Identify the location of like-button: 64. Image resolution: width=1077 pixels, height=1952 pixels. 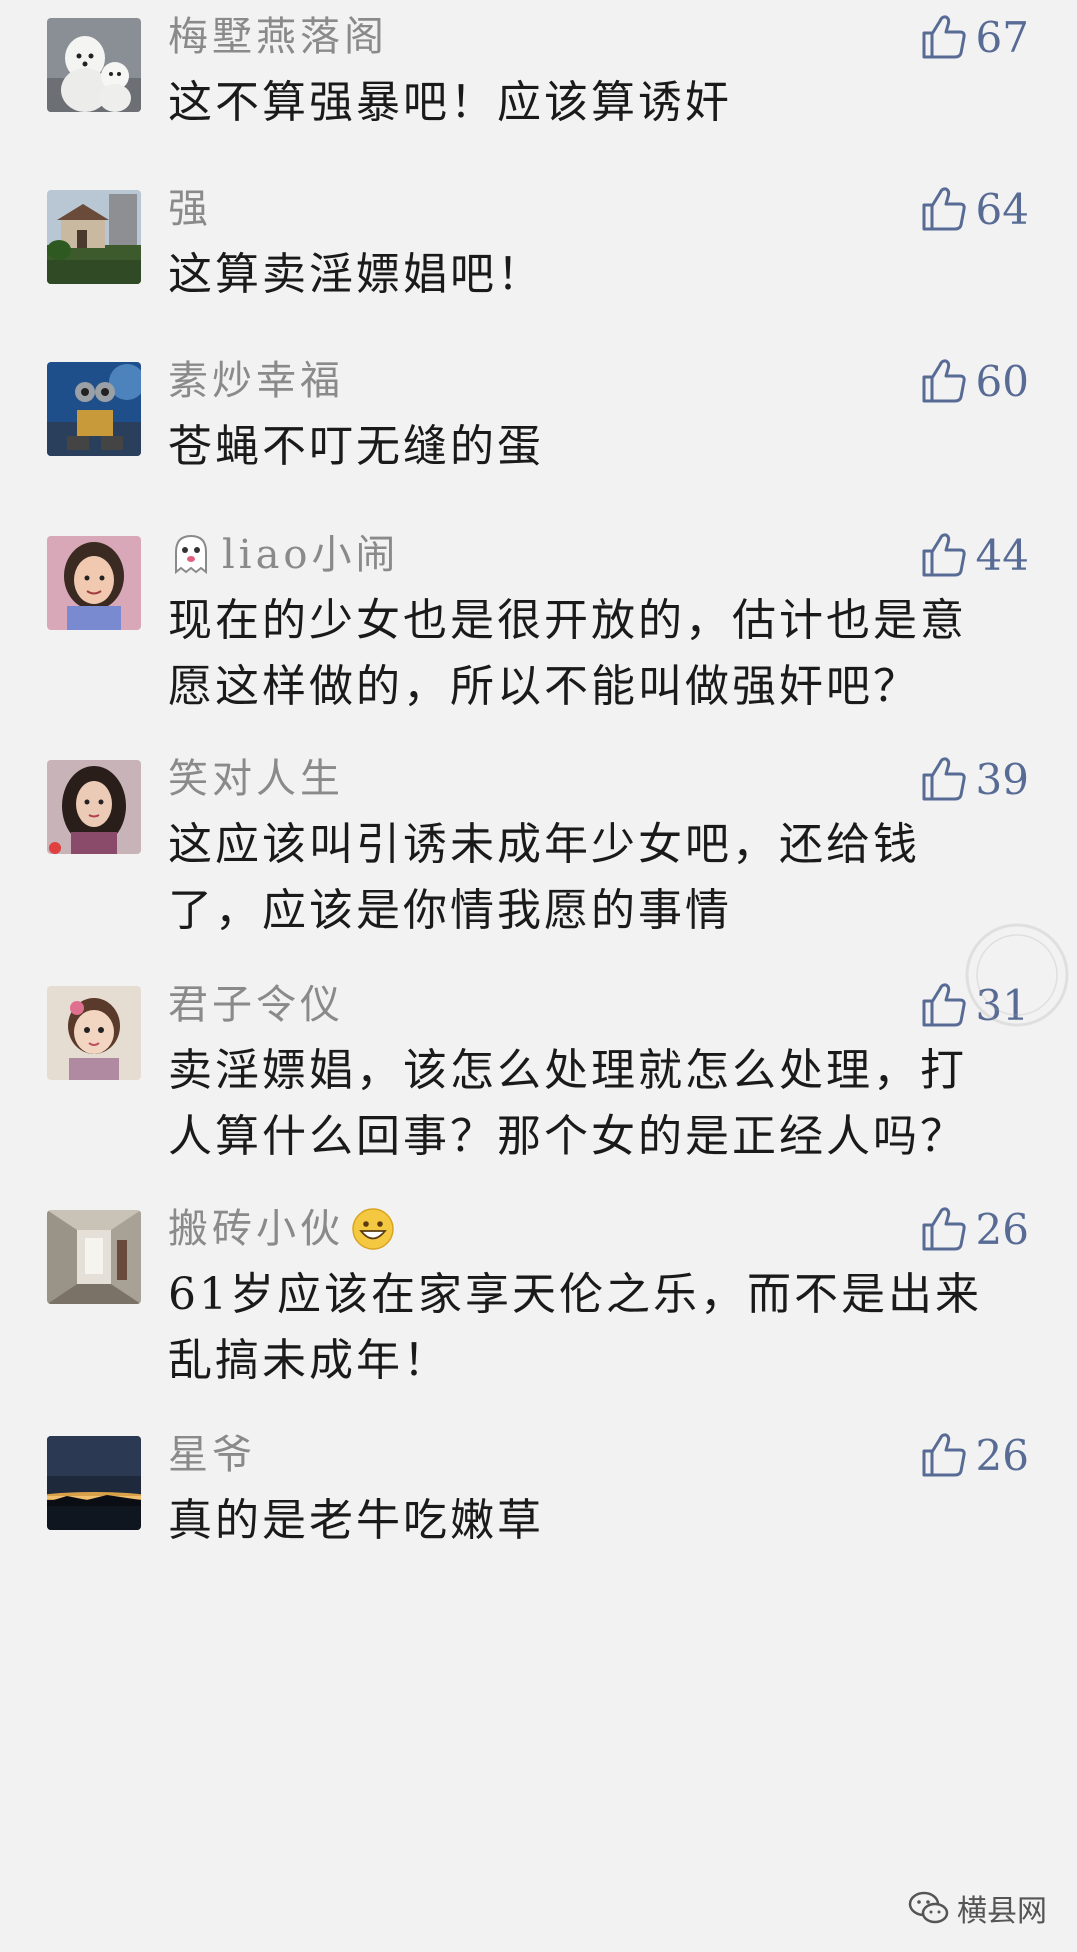
(974, 209).